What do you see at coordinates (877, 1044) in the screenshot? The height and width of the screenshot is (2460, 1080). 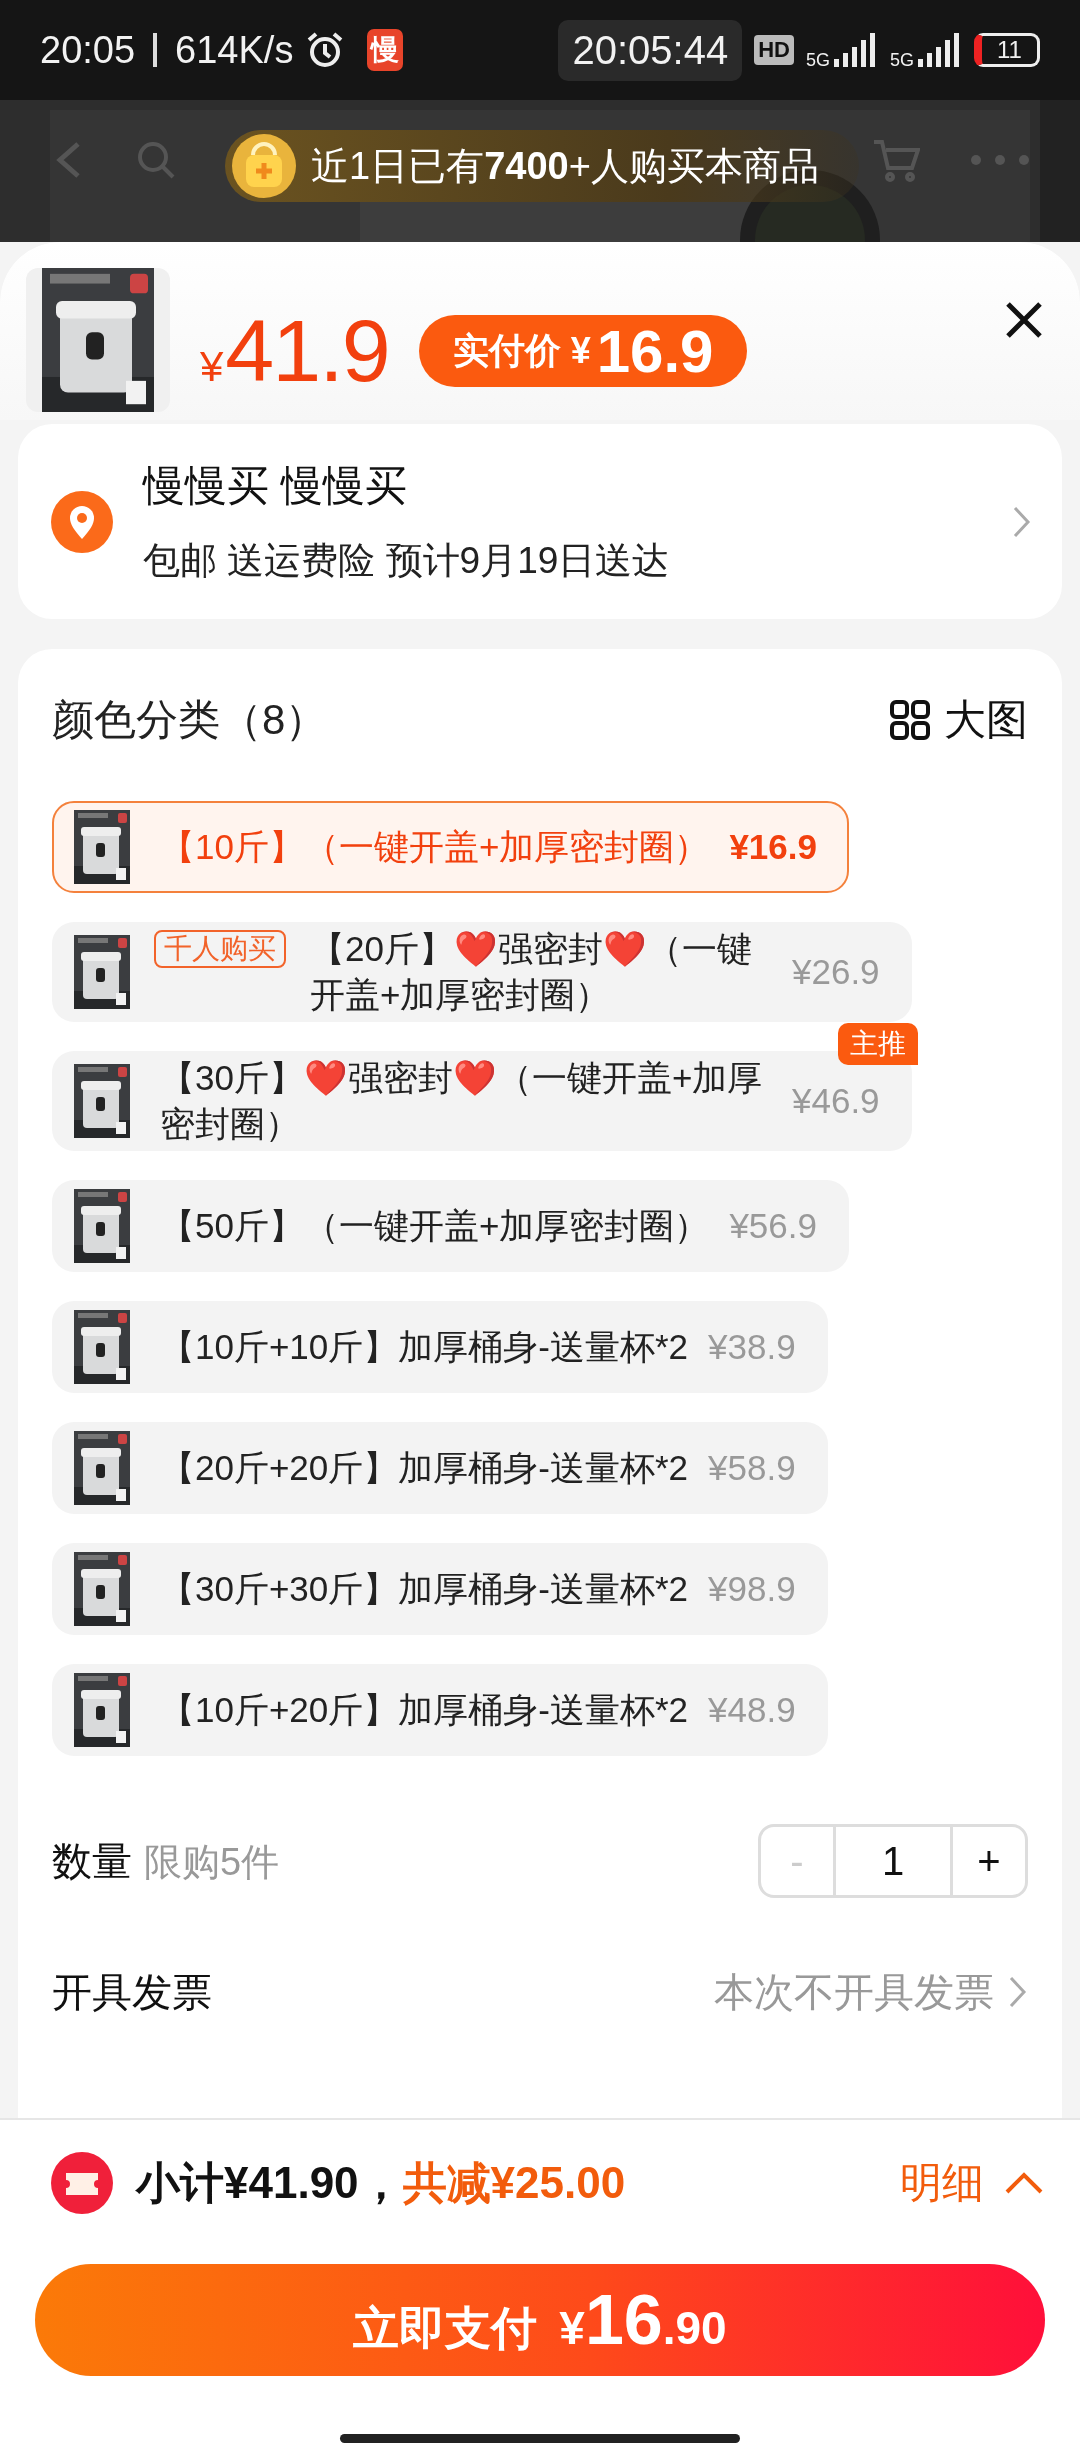 I see `recommend-tag: 主推` at bounding box center [877, 1044].